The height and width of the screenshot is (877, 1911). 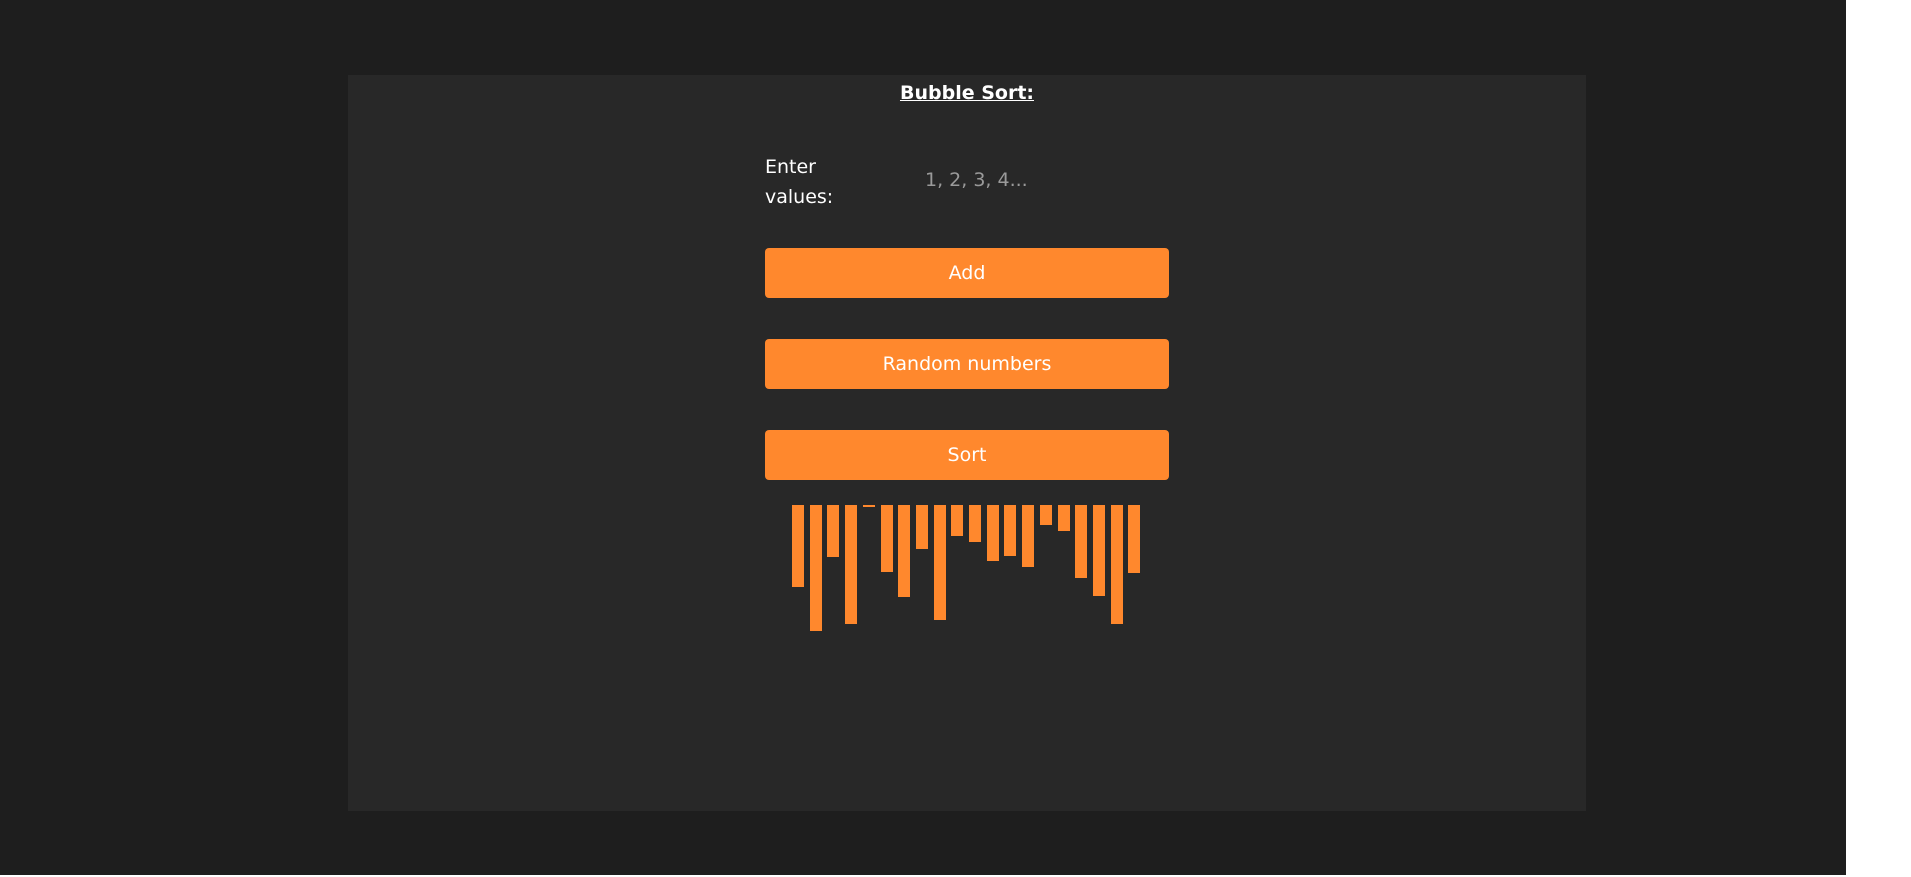 I want to click on sort-button: Sort, so click(x=967, y=455).